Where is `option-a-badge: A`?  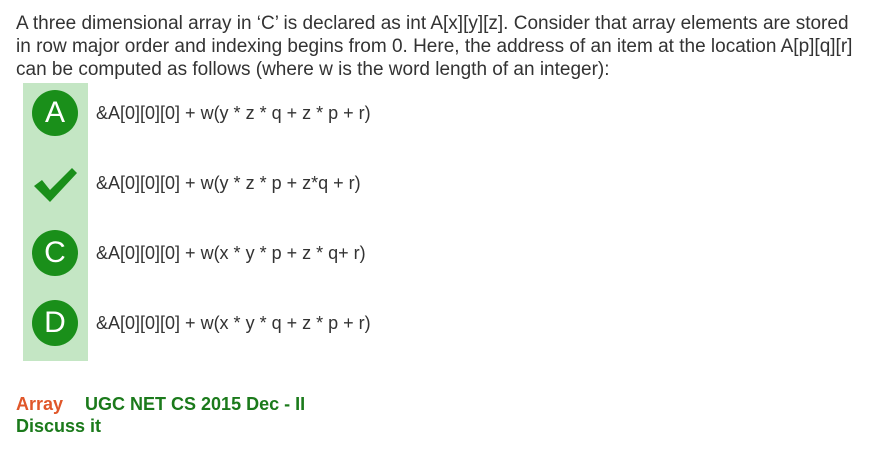
option-a-badge: A is located at coordinates (55, 113).